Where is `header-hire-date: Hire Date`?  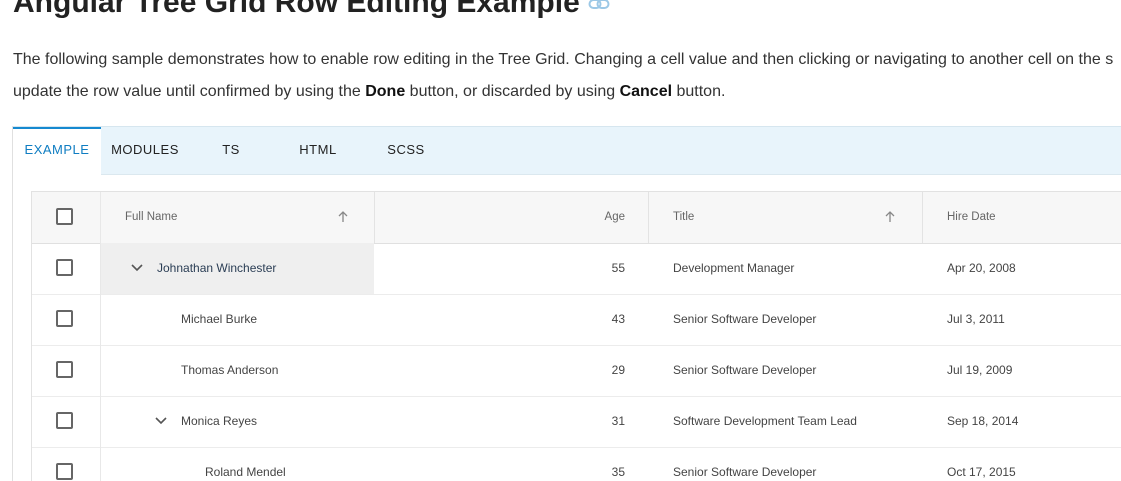
header-hire-date: Hire Date is located at coordinates (971, 217).